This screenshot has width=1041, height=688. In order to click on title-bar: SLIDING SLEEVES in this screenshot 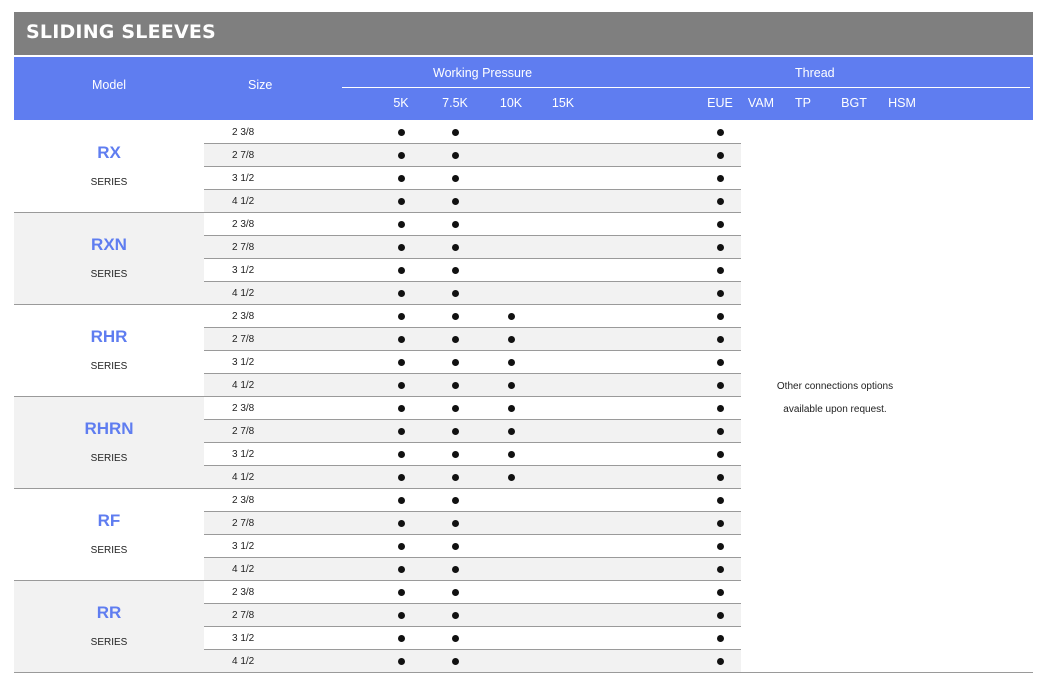, I will do `click(523, 33)`.